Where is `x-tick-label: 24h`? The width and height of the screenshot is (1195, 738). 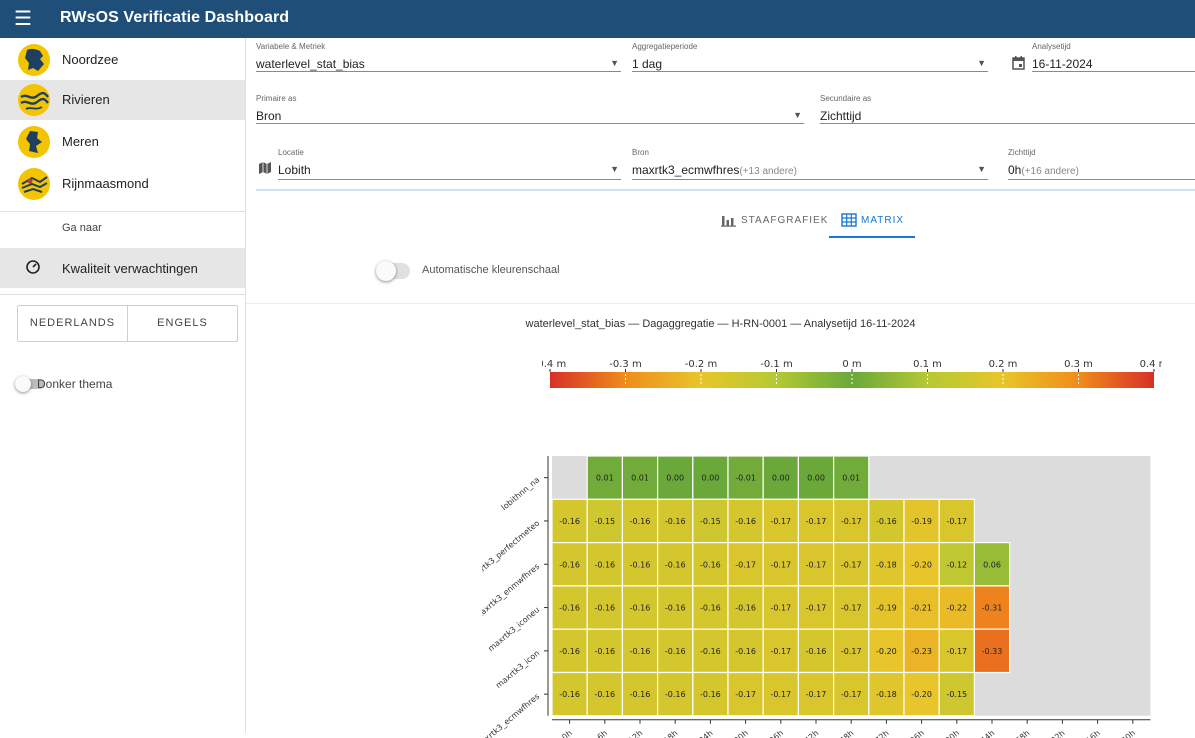 x-tick-label: 24h is located at coordinates (705, 733).